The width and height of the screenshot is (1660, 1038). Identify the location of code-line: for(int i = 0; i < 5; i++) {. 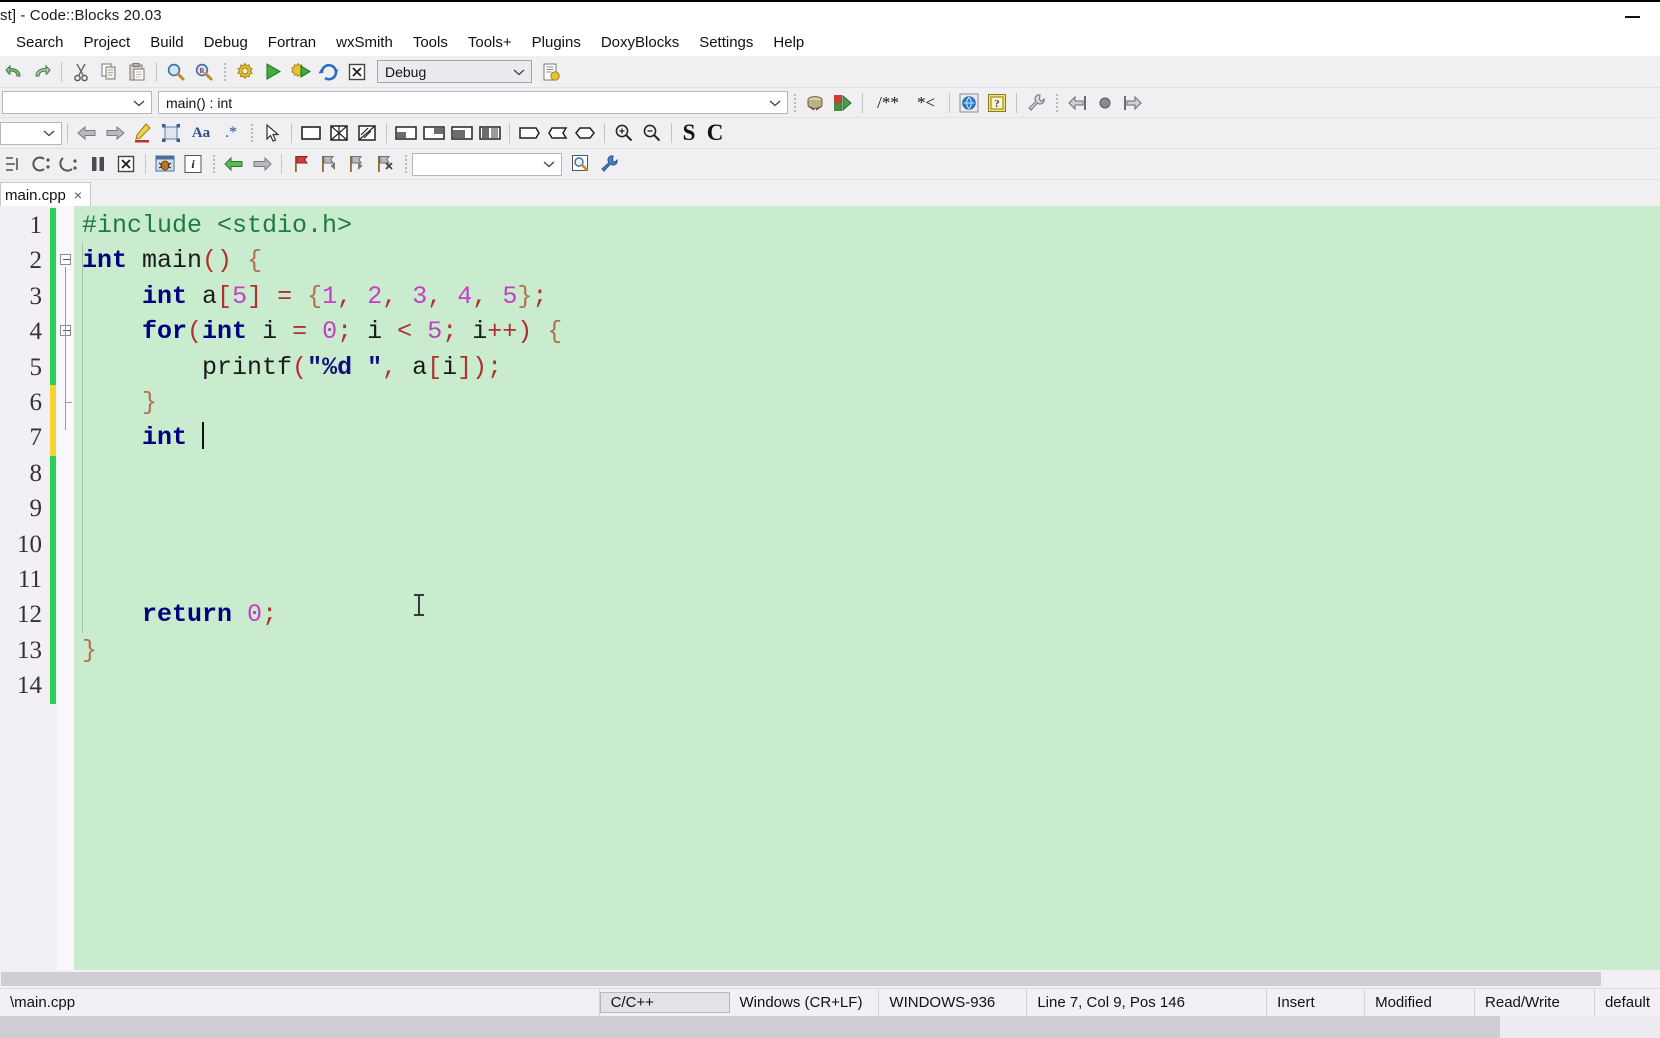
(867, 331).